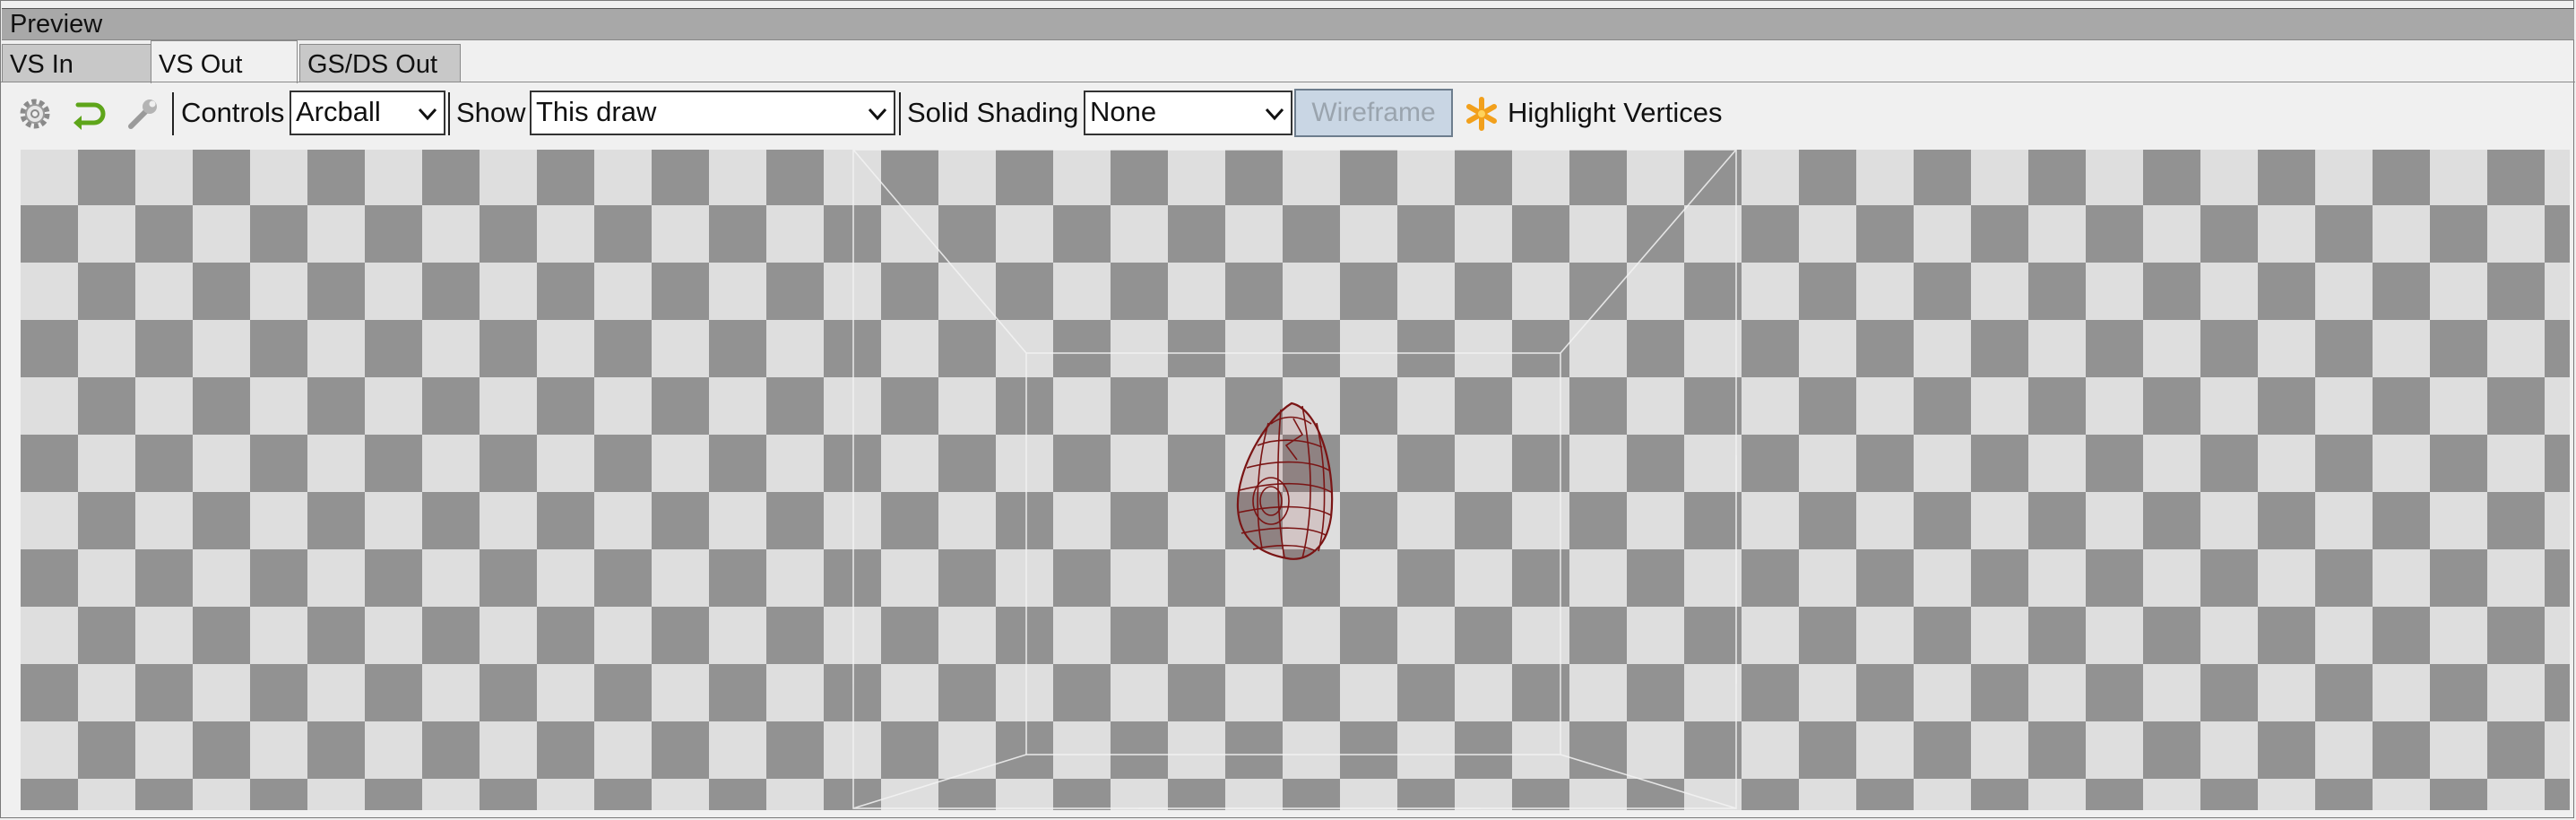 The width and height of the screenshot is (2576, 820). What do you see at coordinates (224, 61) in the screenshot?
I see `tab-vs-out: VS Out` at bounding box center [224, 61].